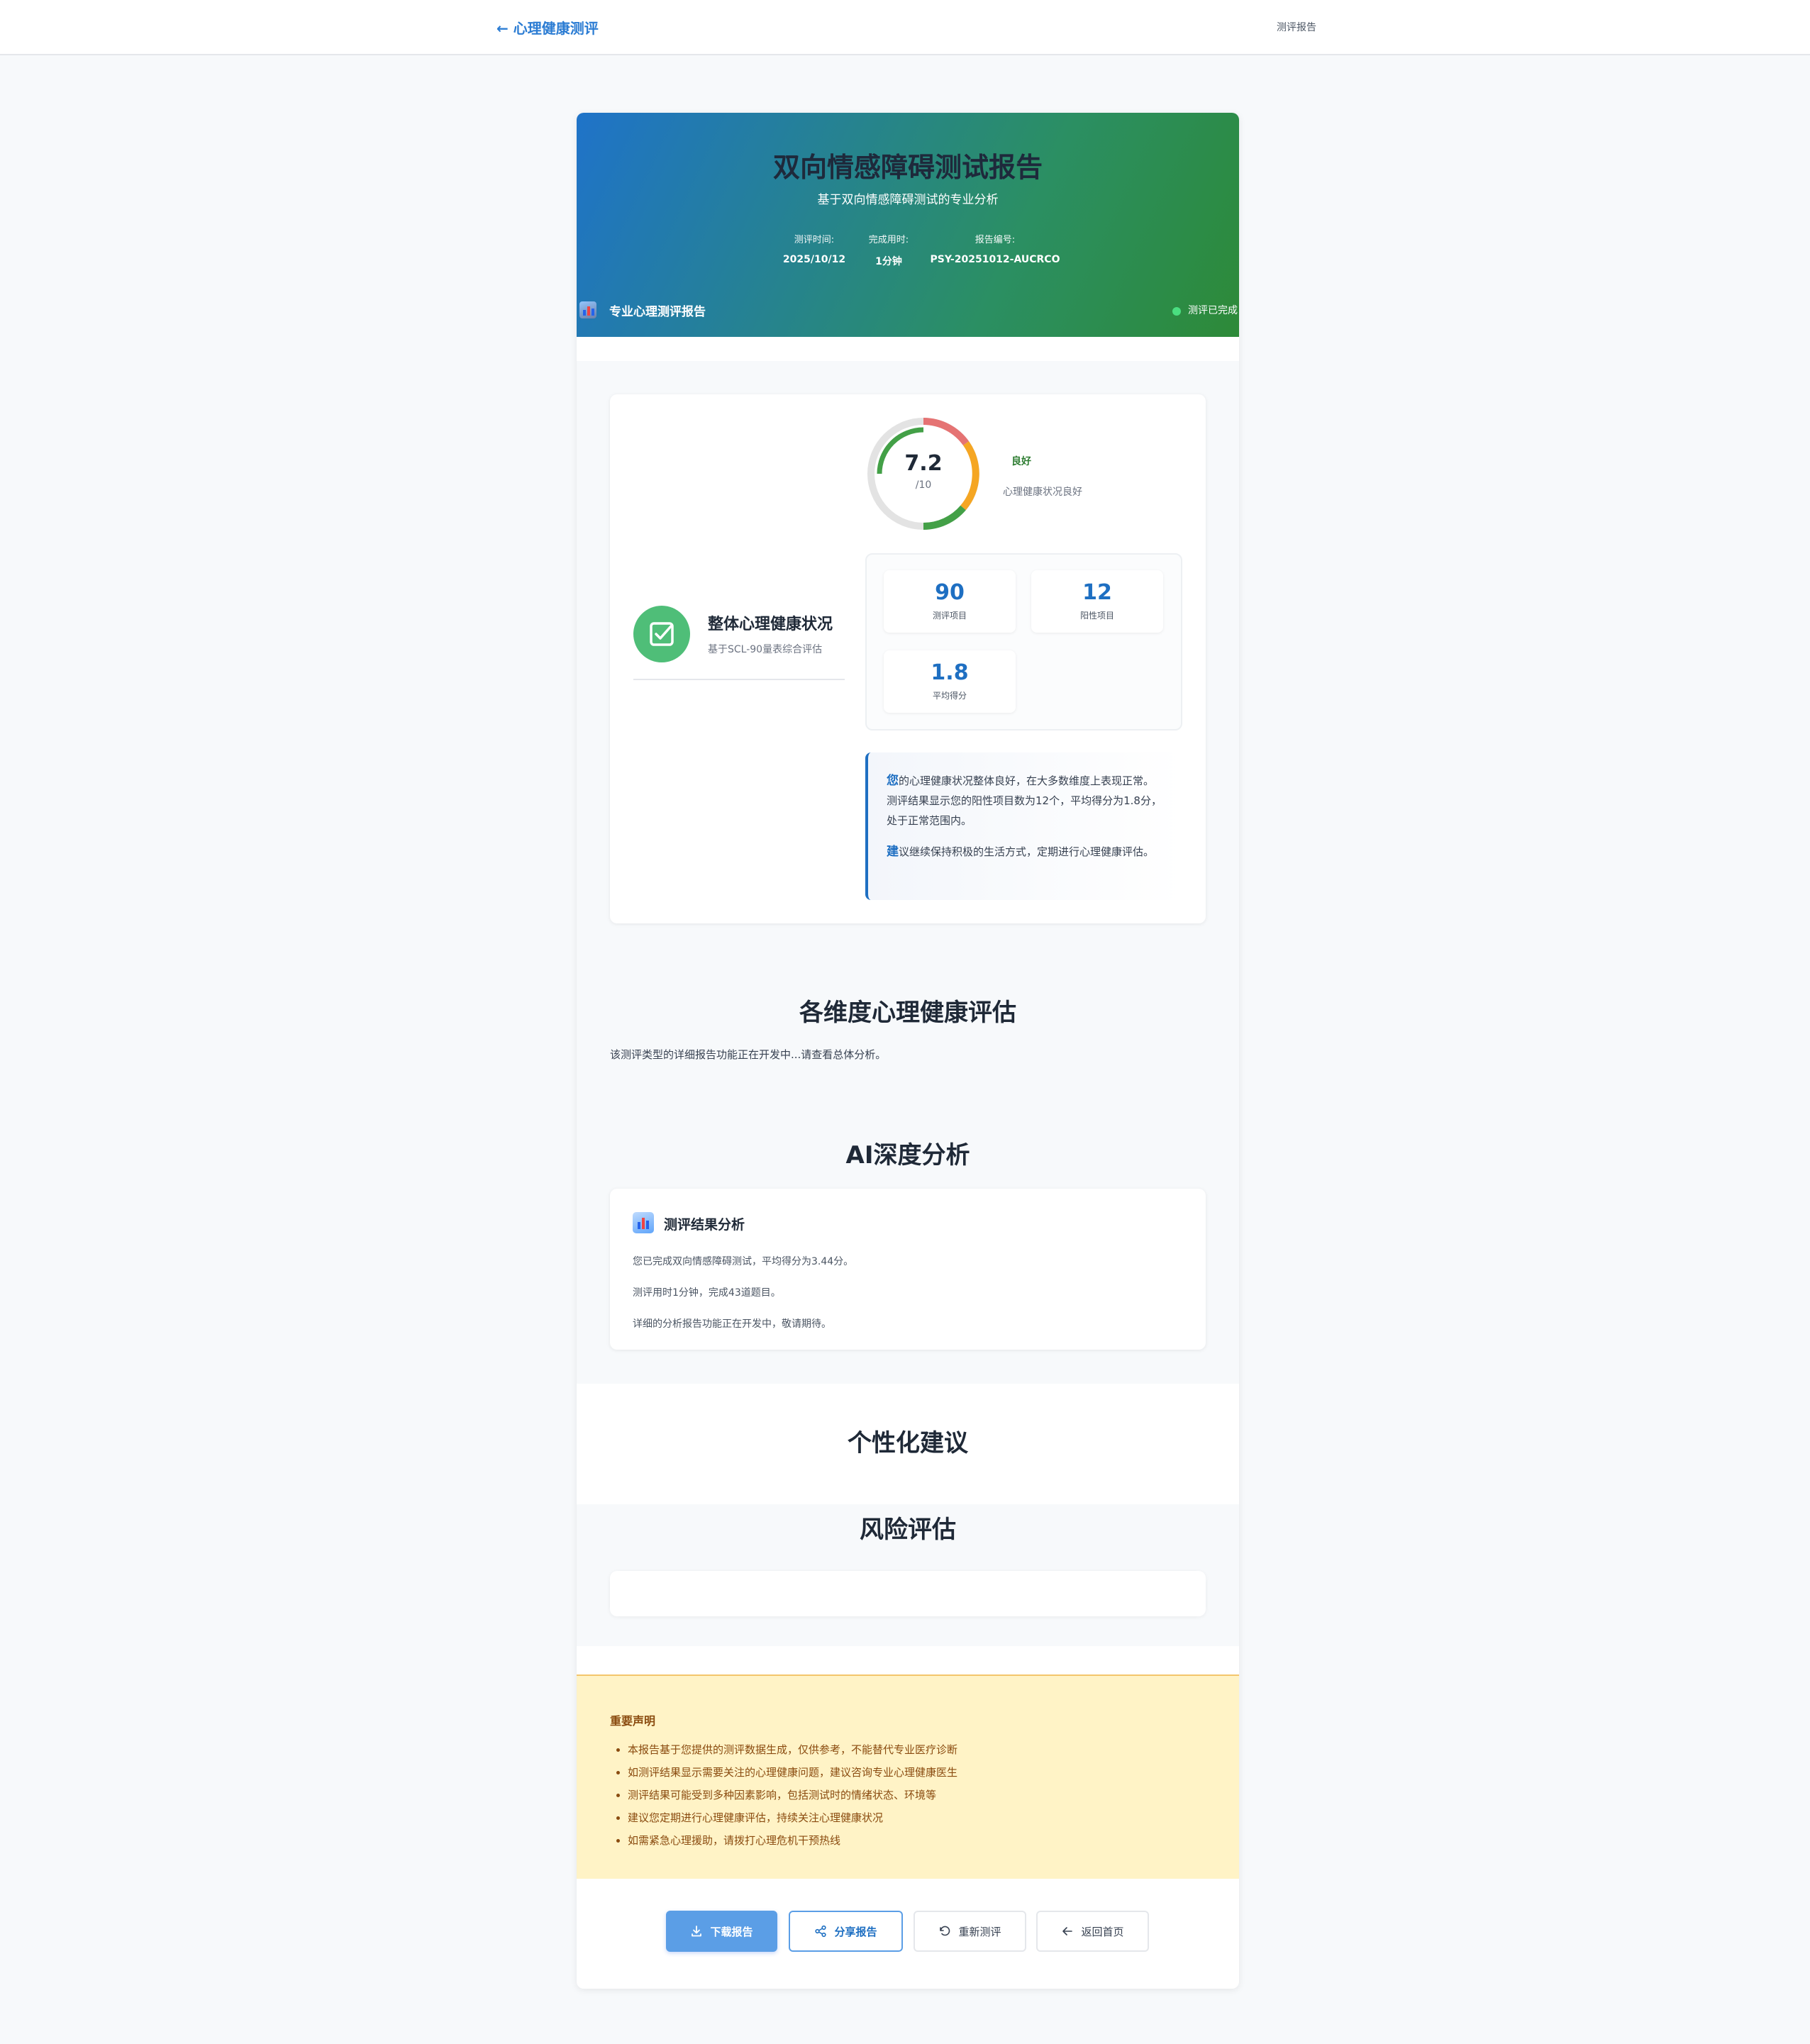 The image size is (1810, 2044). I want to click on divider, so click(739, 679).